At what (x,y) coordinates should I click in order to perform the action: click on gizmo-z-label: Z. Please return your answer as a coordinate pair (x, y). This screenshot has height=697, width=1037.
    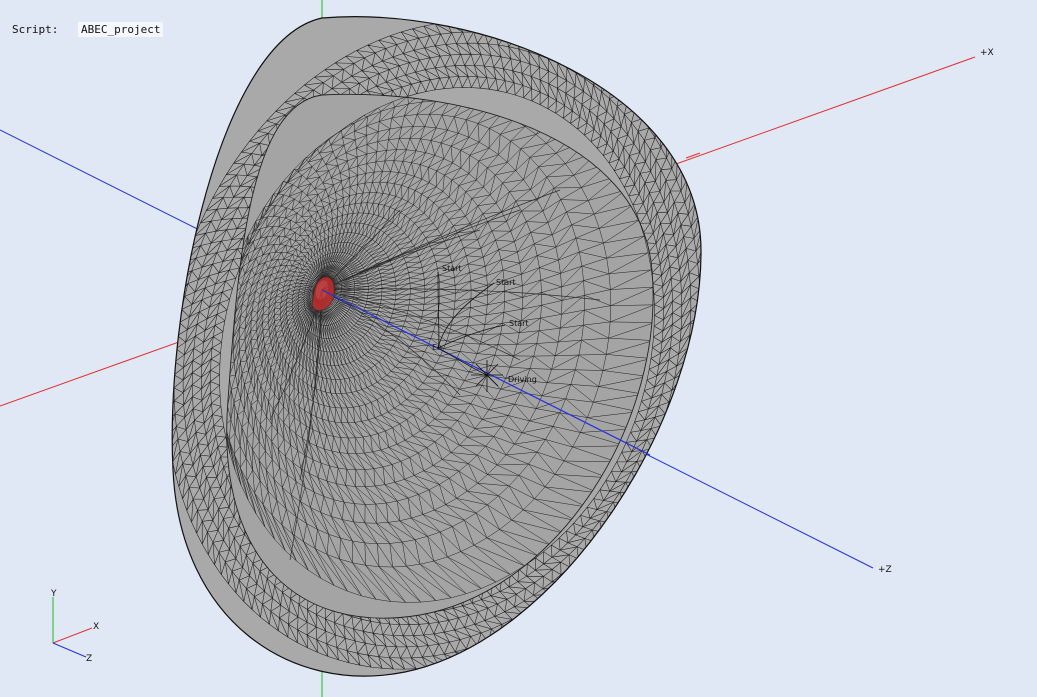
    Looking at the image, I should click on (89, 659).